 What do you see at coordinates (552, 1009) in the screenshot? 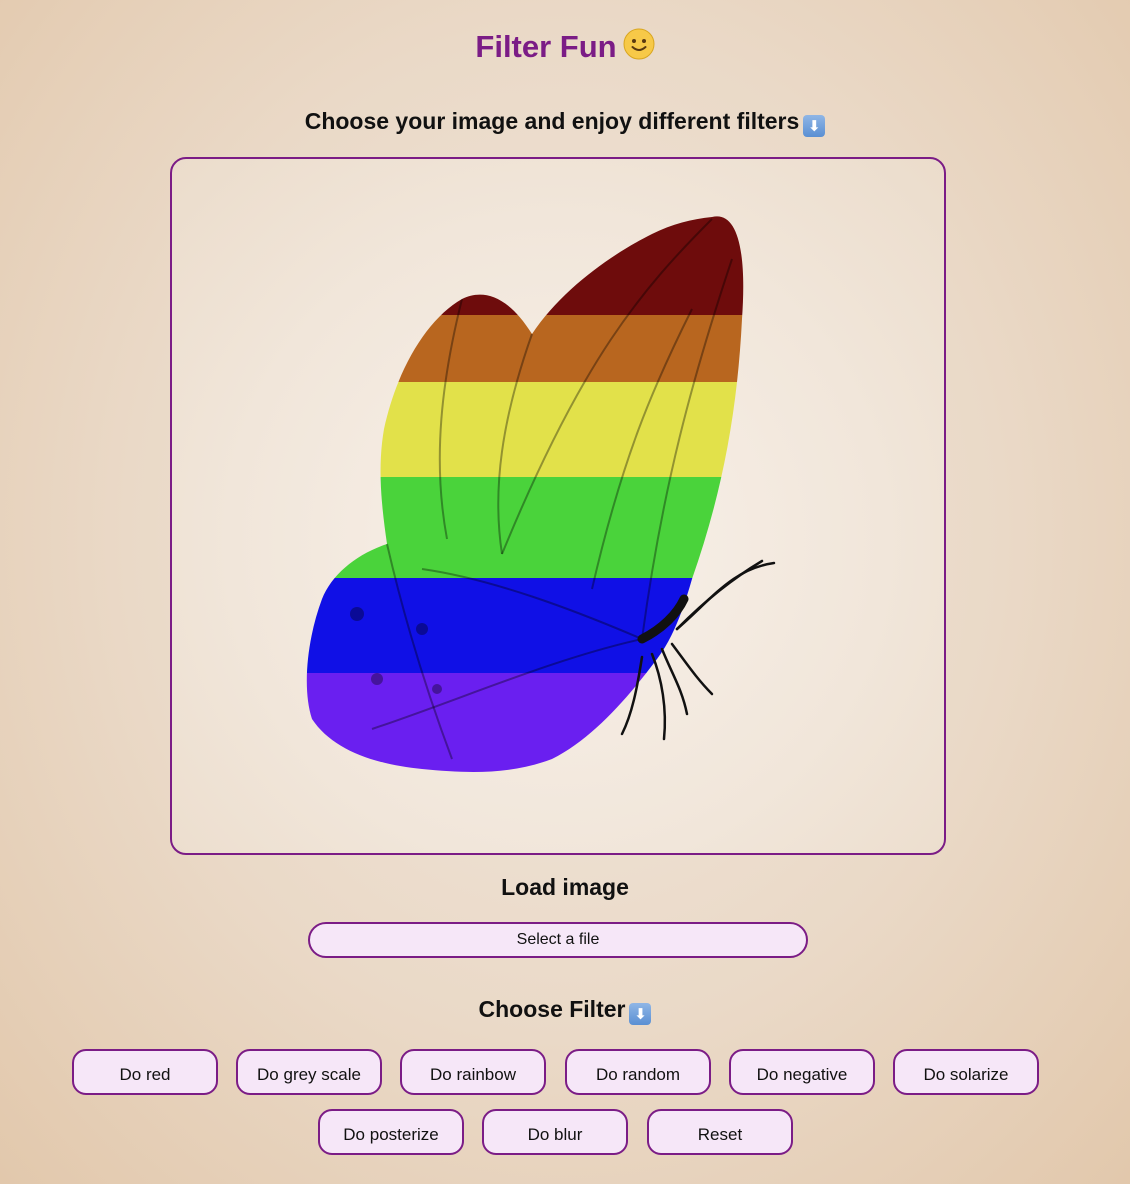
I see `choose-filter-text: Choose Filter` at bounding box center [552, 1009].